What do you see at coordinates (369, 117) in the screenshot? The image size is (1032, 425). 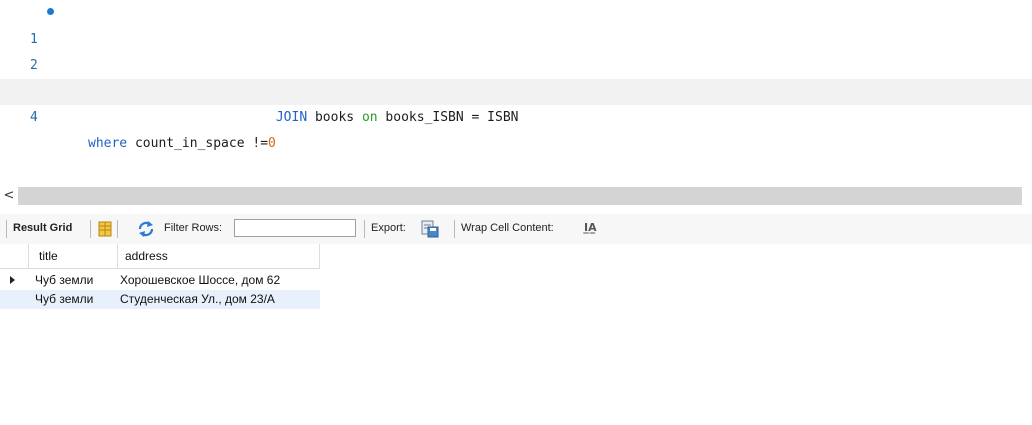 I see `sql-keyword: on` at bounding box center [369, 117].